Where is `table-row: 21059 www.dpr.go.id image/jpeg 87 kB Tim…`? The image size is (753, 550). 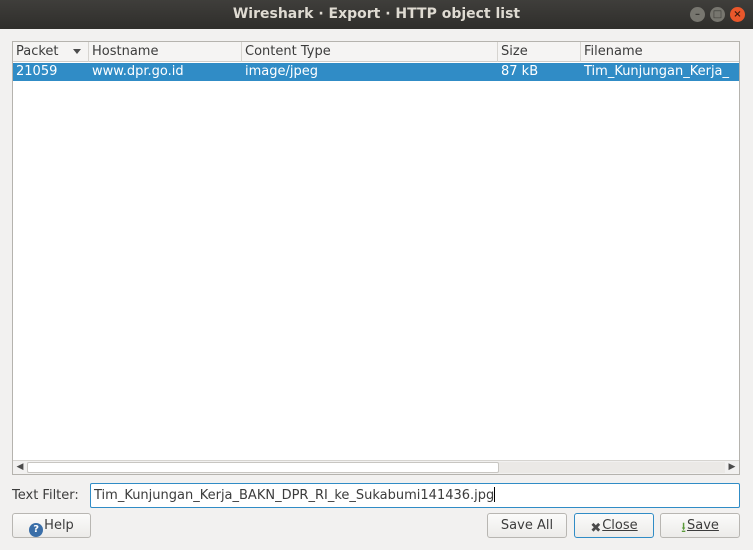 table-row: 21059 www.dpr.go.id image/jpeg 87 kB Tim… is located at coordinates (376, 72).